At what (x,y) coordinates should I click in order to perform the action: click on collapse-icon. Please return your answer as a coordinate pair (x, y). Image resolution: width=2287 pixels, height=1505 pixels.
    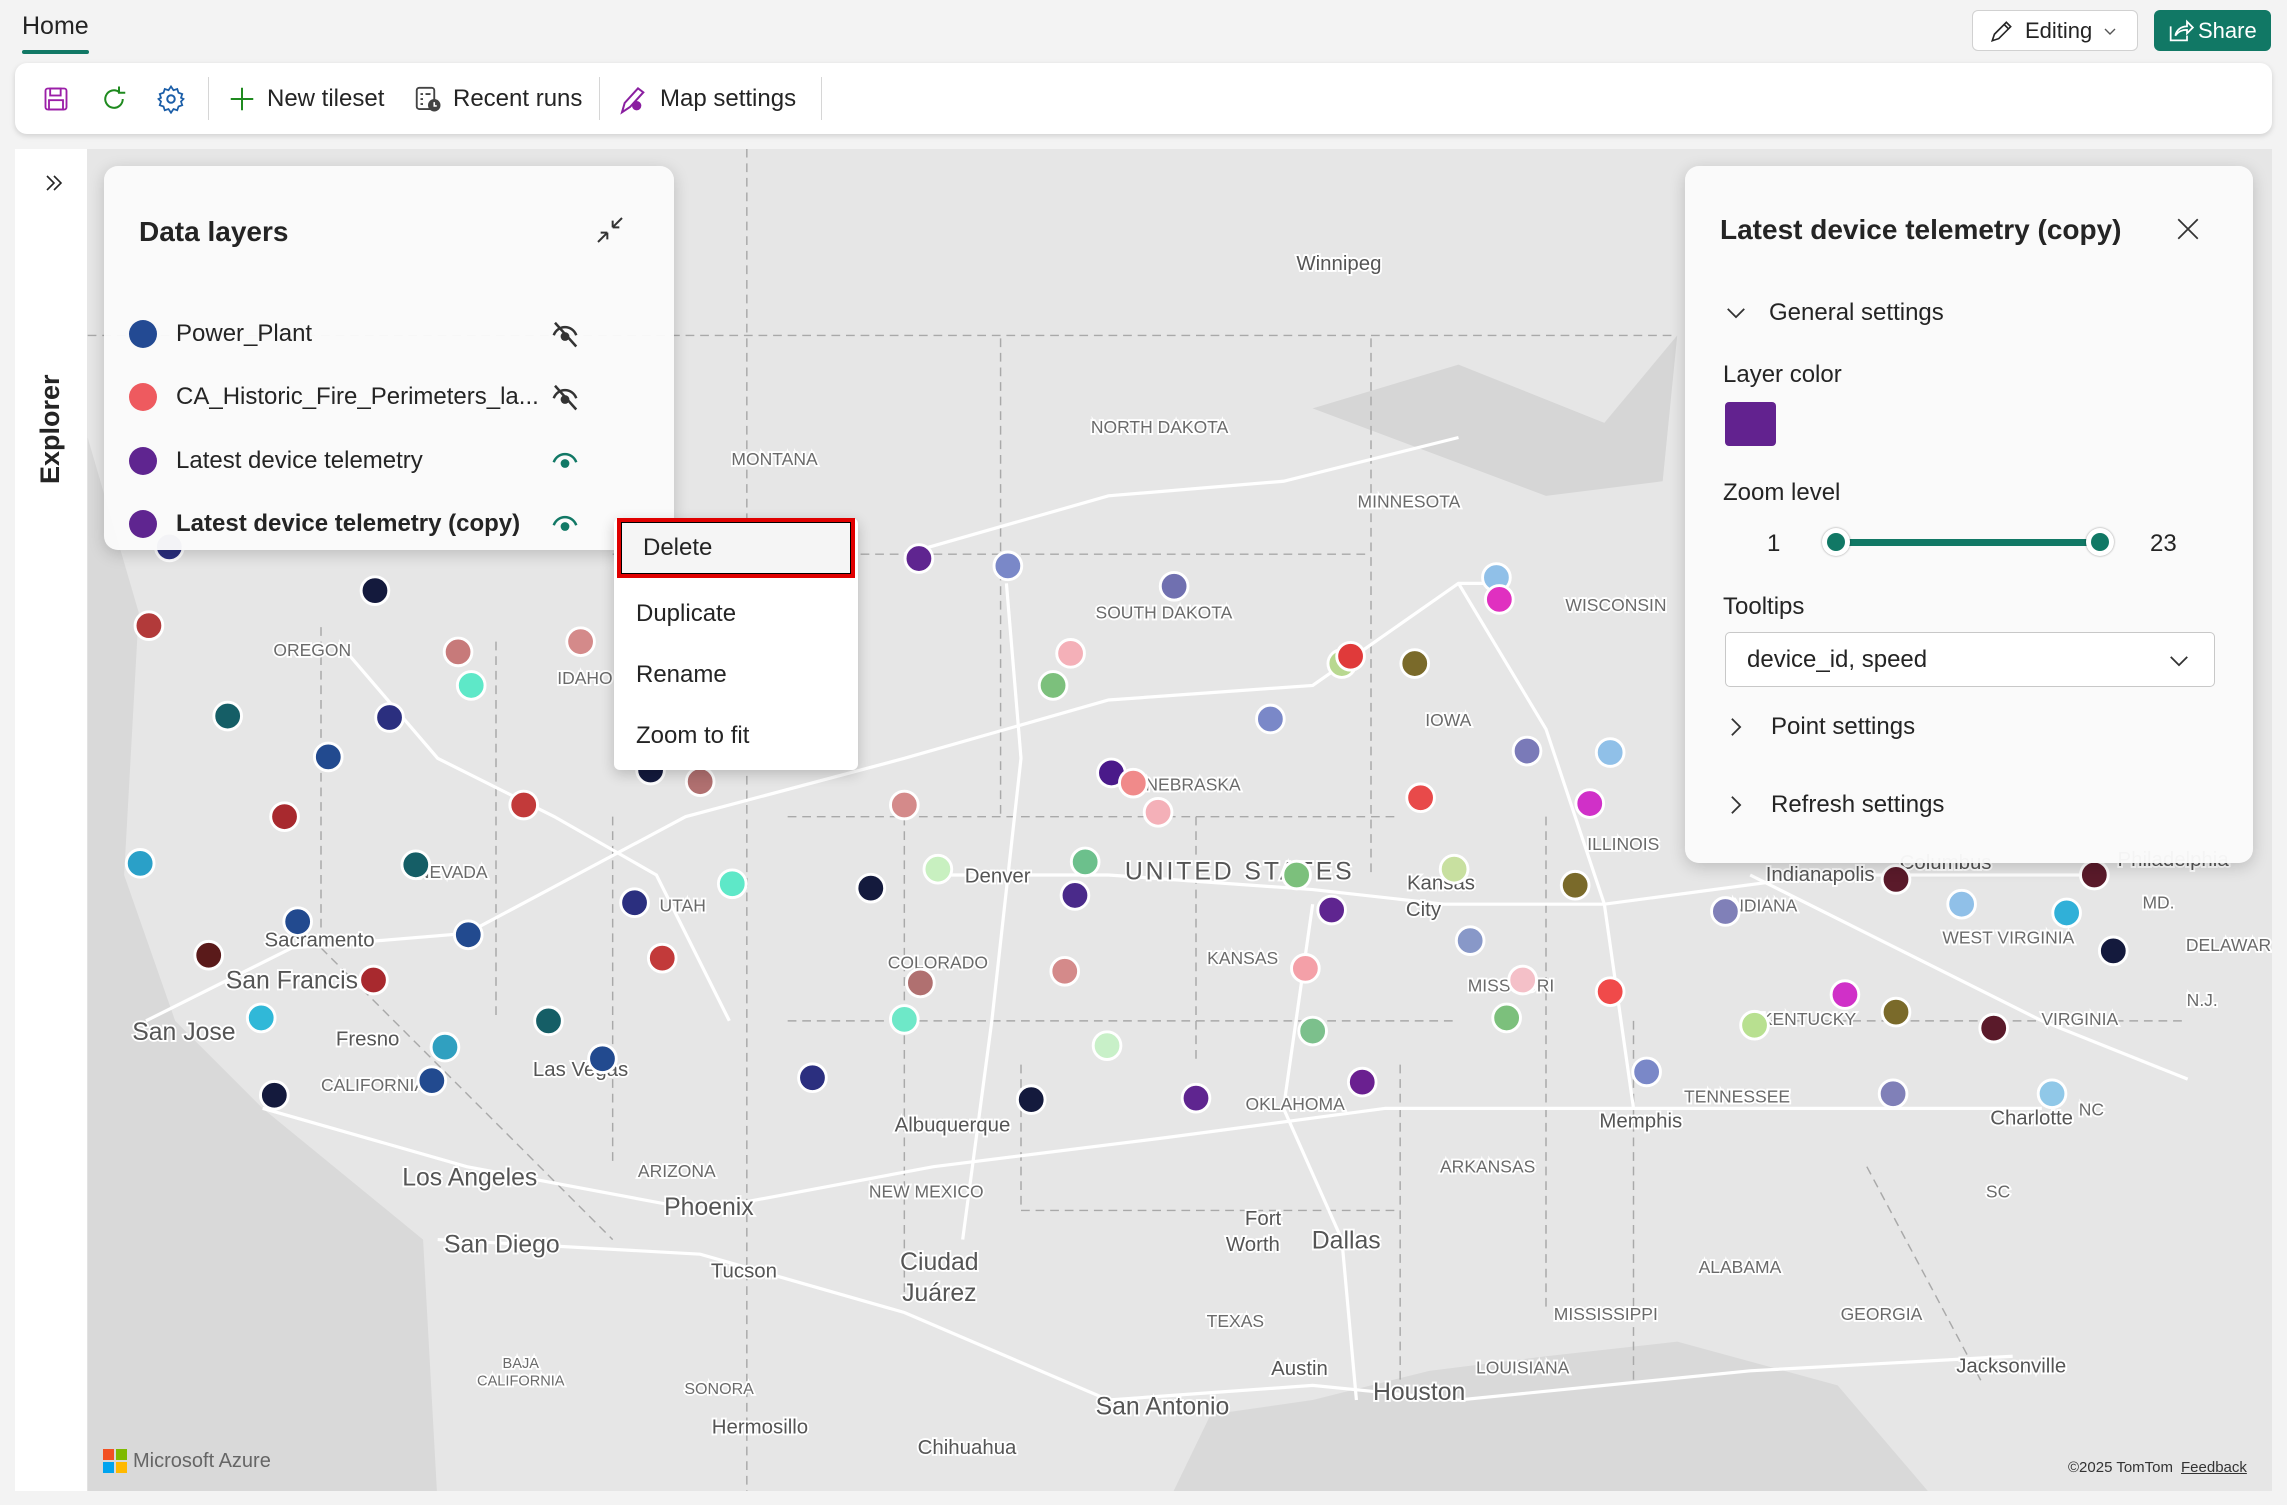
    Looking at the image, I should click on (610, 230).